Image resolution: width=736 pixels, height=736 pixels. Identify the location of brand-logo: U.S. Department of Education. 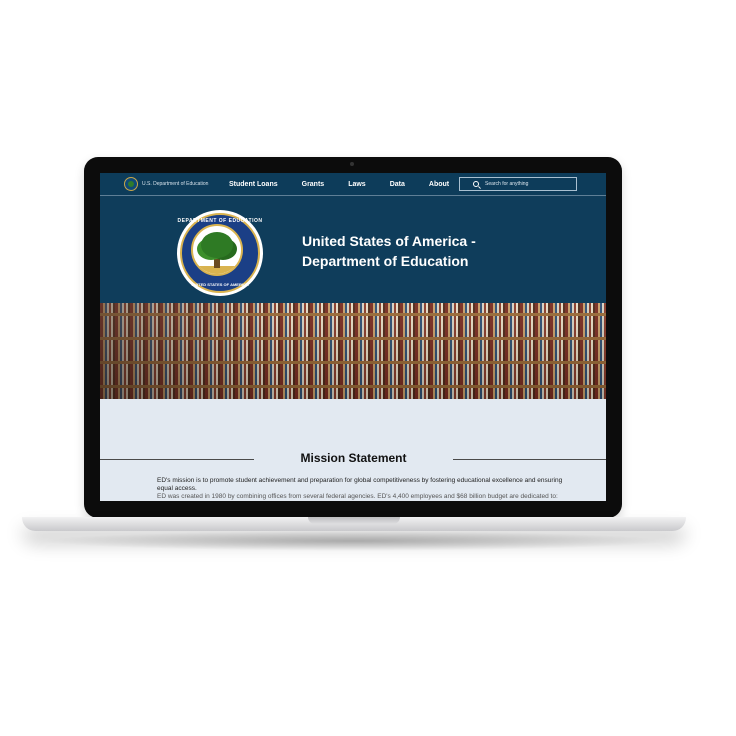
(166, 184).